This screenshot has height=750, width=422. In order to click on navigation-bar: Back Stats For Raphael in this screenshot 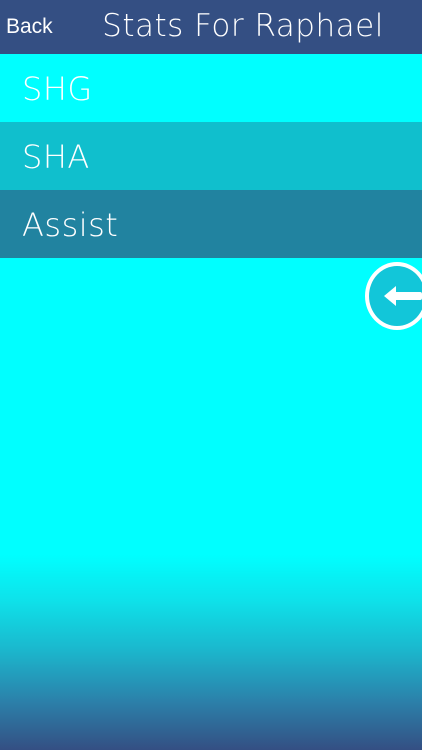, I will do `click(211, 27)`.